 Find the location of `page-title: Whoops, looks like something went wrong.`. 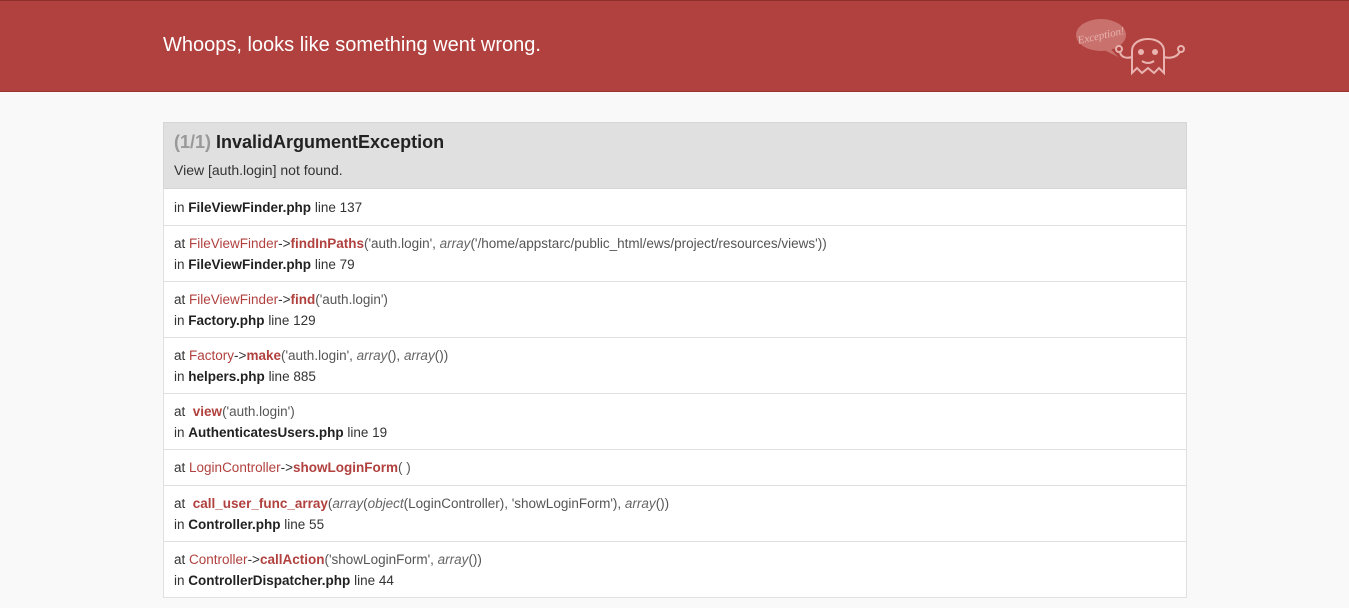

page-title: Whoops, looks like something went wrong. is located at coordinates (352, 45).